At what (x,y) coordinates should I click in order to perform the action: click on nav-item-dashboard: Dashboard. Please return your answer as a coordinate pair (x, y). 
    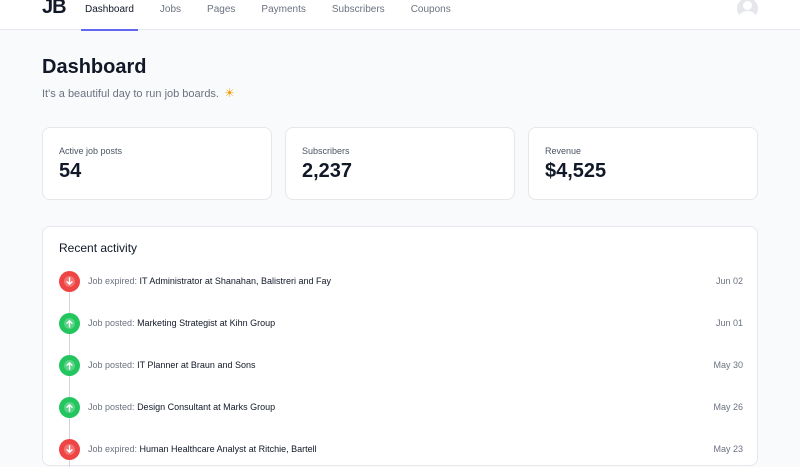
    Looking at the image, I should click on (109, 15).